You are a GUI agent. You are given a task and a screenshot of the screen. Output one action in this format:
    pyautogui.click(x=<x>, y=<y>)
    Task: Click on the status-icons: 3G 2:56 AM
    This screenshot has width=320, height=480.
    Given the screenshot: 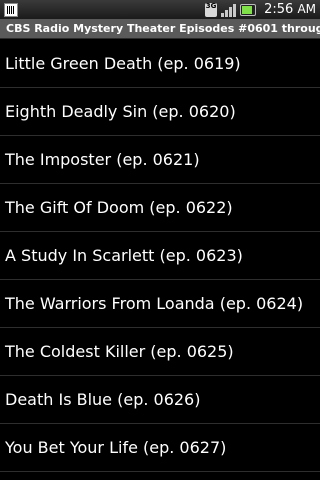 What is the action you would take?
    pyautogui.click(x=260, y=9)
    